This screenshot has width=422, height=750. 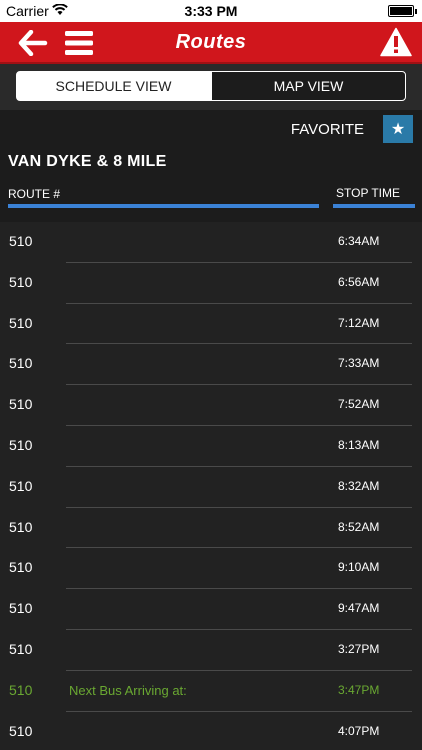 I want to click on navigation-bar: Routes, so click(x=211, y=43).